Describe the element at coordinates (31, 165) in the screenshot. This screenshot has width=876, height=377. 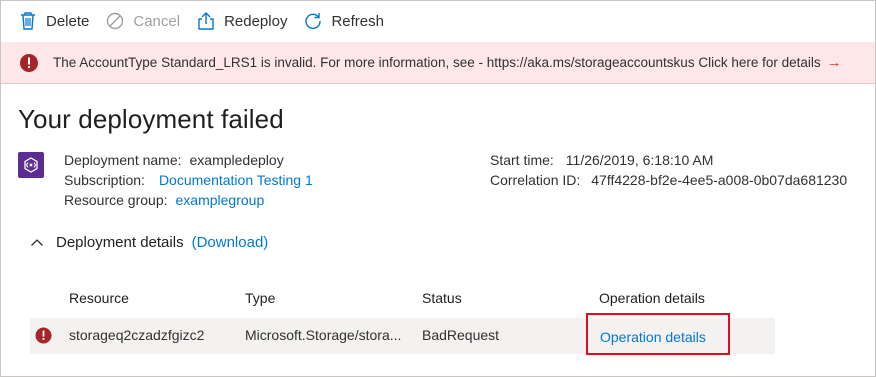
I see `deployment-template-icon` at that location.